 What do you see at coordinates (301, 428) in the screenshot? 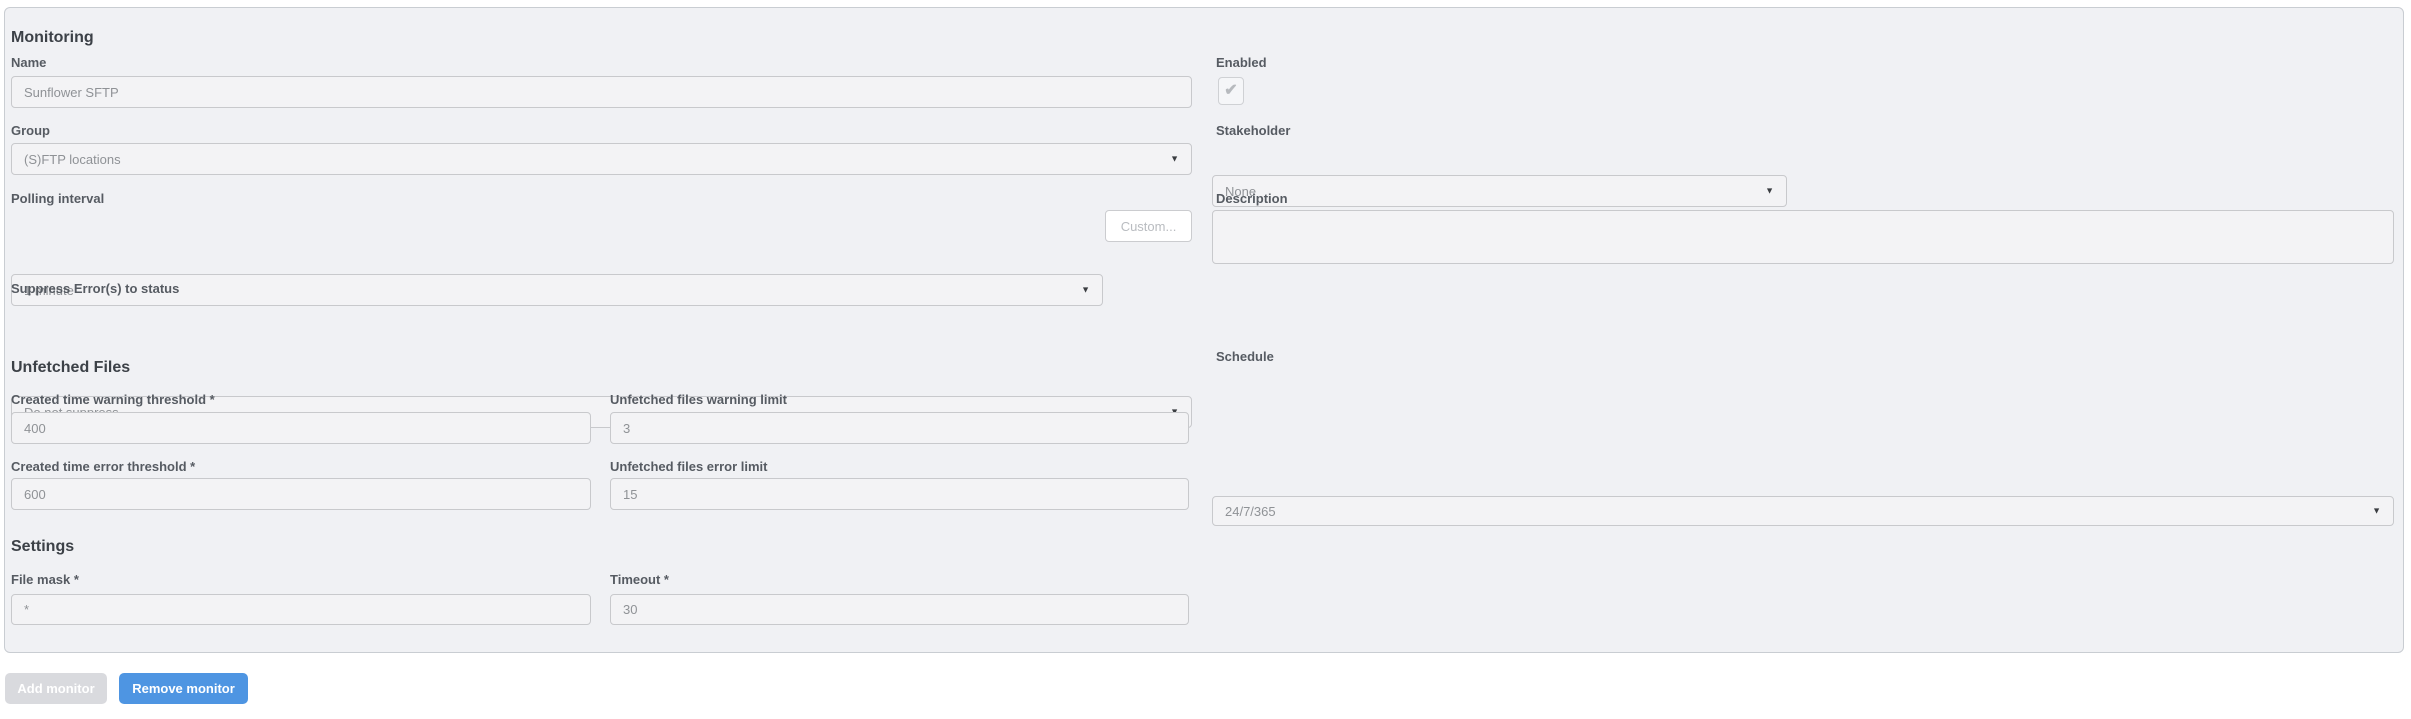
I see `created-time-warning-threshold-input` at bounding box center [301, 428].